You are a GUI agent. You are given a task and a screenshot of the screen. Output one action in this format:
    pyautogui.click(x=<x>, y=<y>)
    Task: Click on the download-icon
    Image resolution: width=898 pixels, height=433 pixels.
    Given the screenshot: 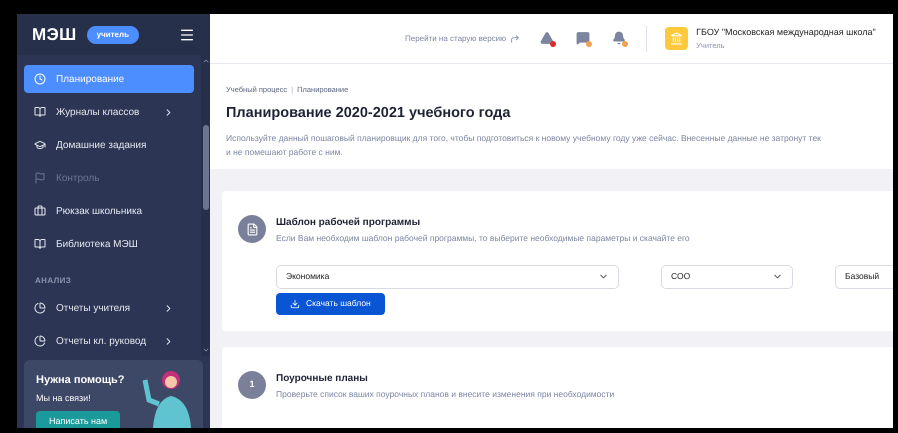 What is the action you would take?
    pyautogui.click(x=295, y=303)
    